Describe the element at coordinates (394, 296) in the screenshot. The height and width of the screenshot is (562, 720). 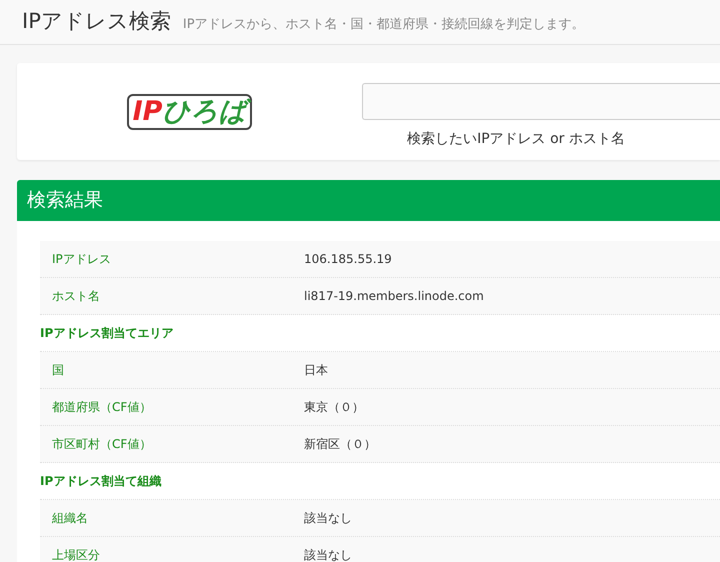
I see `field-value: li817-19.members.linode.com` at that location.